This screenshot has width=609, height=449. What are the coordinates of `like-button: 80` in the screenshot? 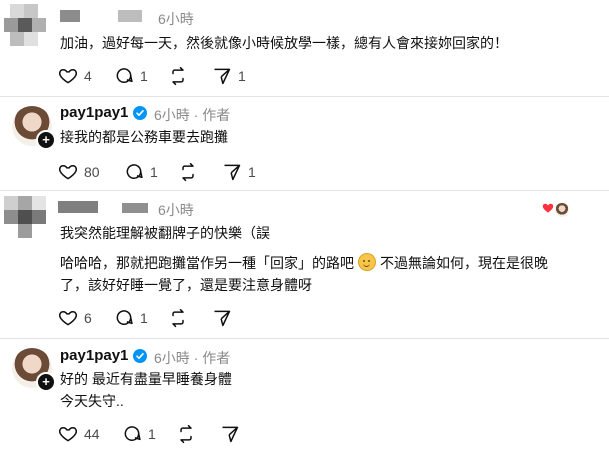 It's located at (79, 172).